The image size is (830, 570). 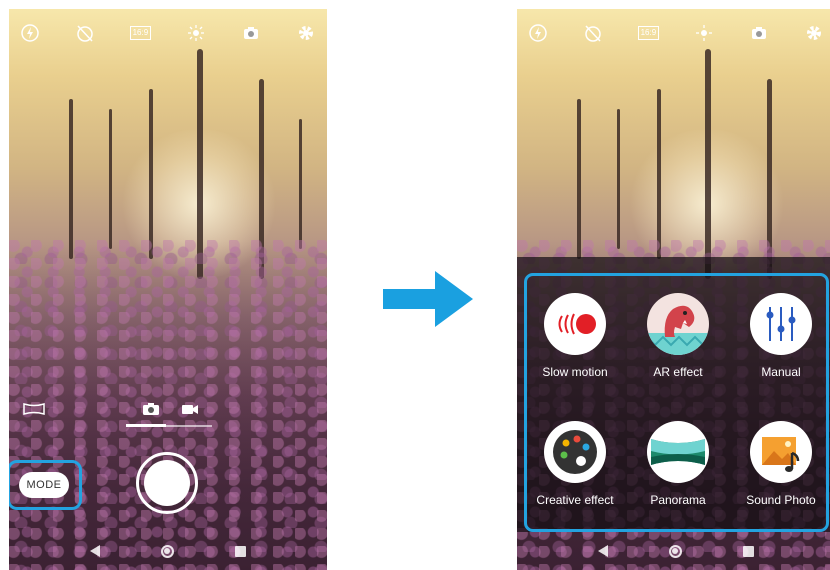 I want to click on mode-item-label: Sound Photo, so click(x=781, y=500).